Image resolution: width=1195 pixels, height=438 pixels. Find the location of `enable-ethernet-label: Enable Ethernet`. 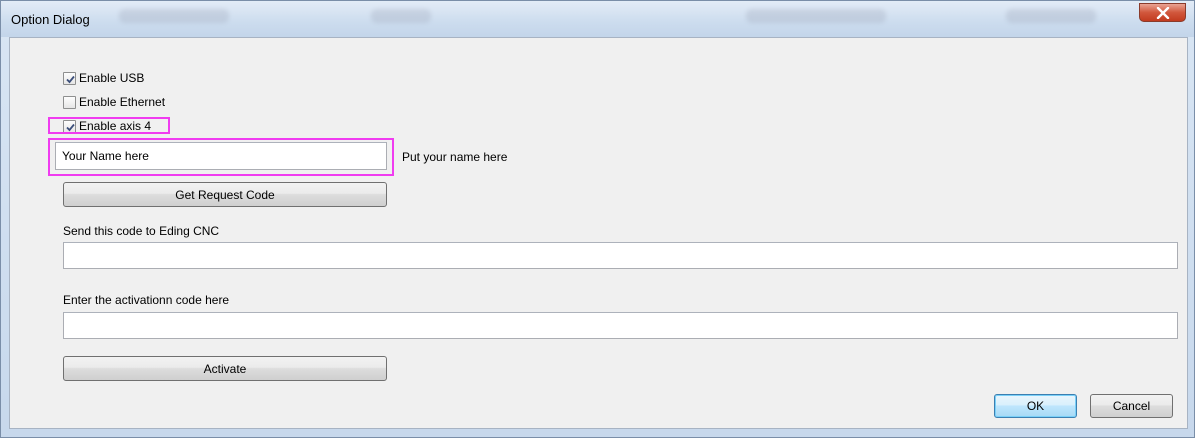

enable-ethernet-label: Enable Ethernet is located at coordinates (122, 102).